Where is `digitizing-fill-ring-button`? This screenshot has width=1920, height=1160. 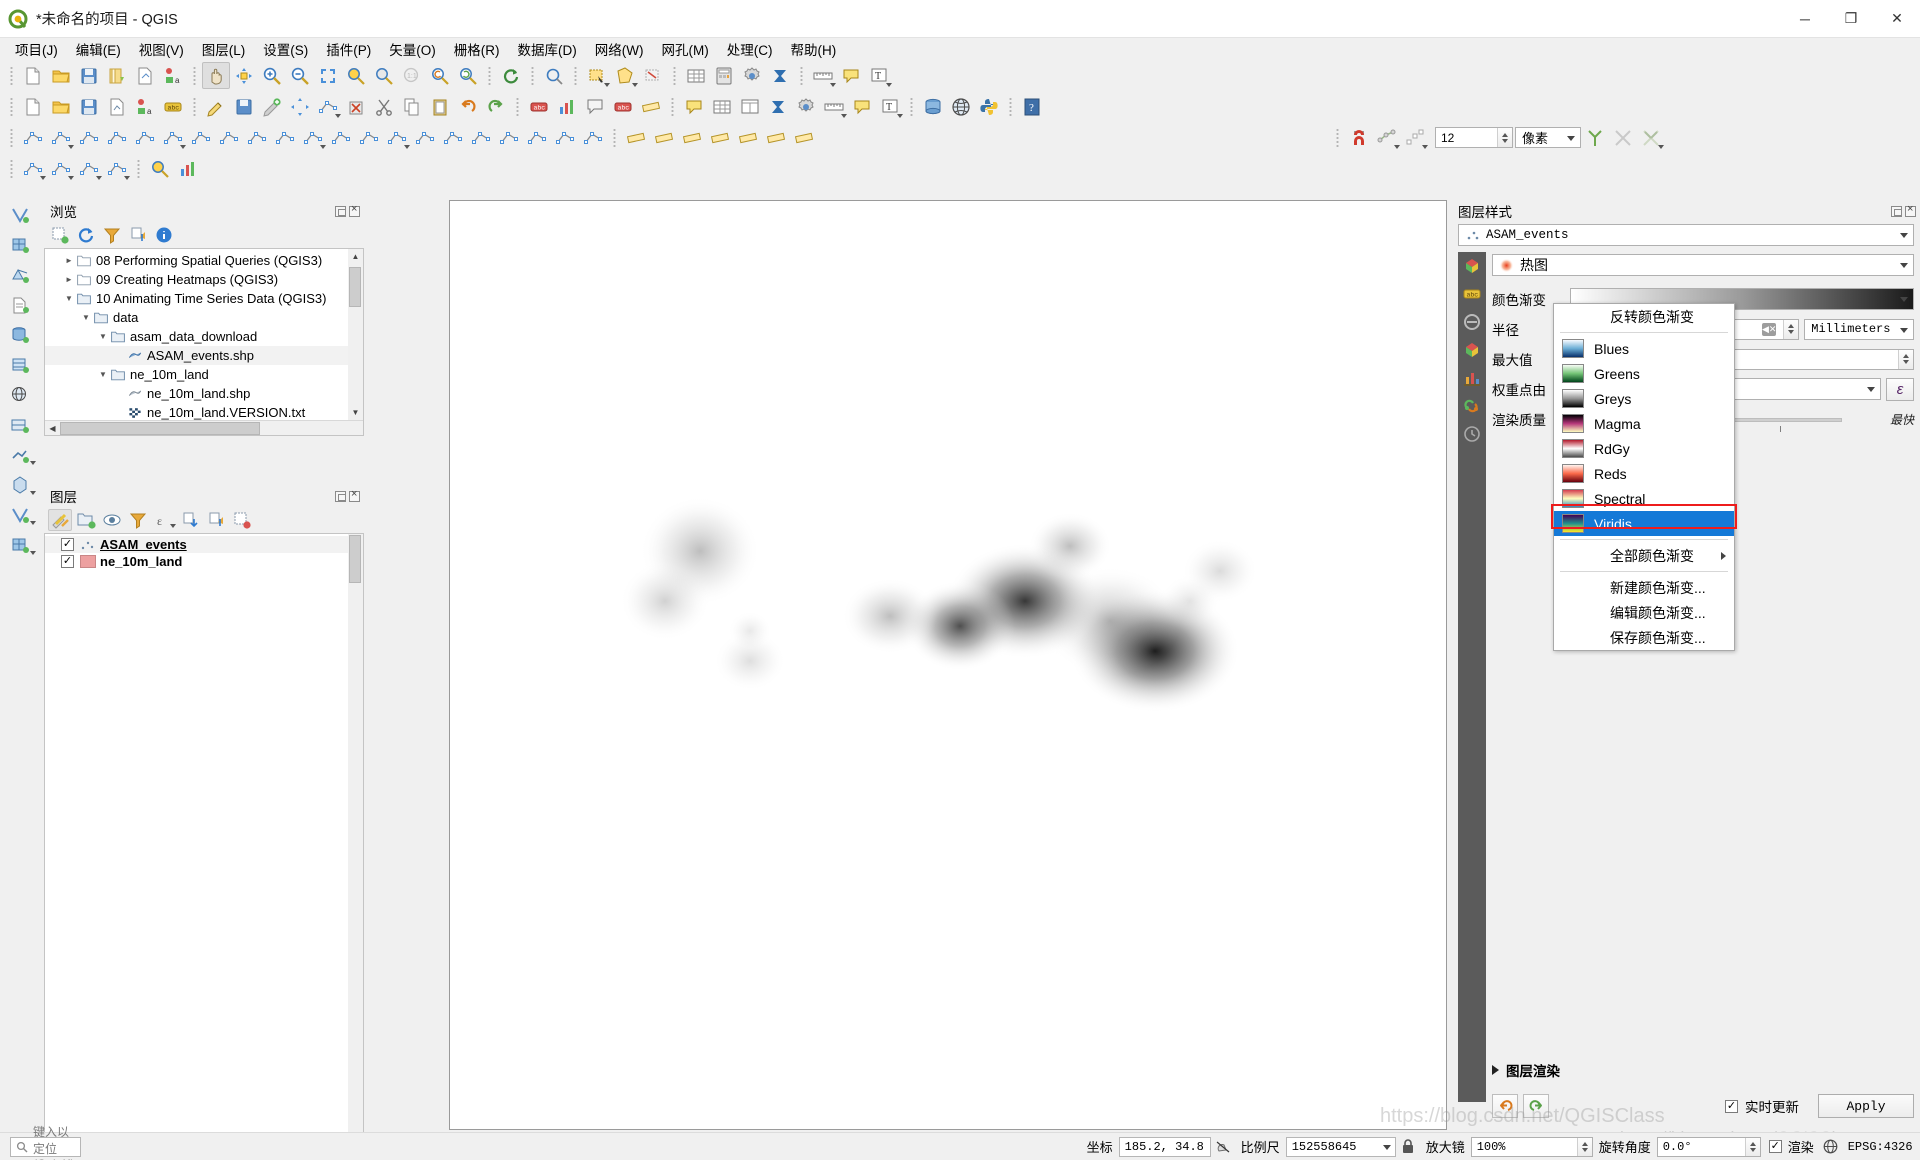
digitizing-fill-ring-button is located at coordinates (201, 137).